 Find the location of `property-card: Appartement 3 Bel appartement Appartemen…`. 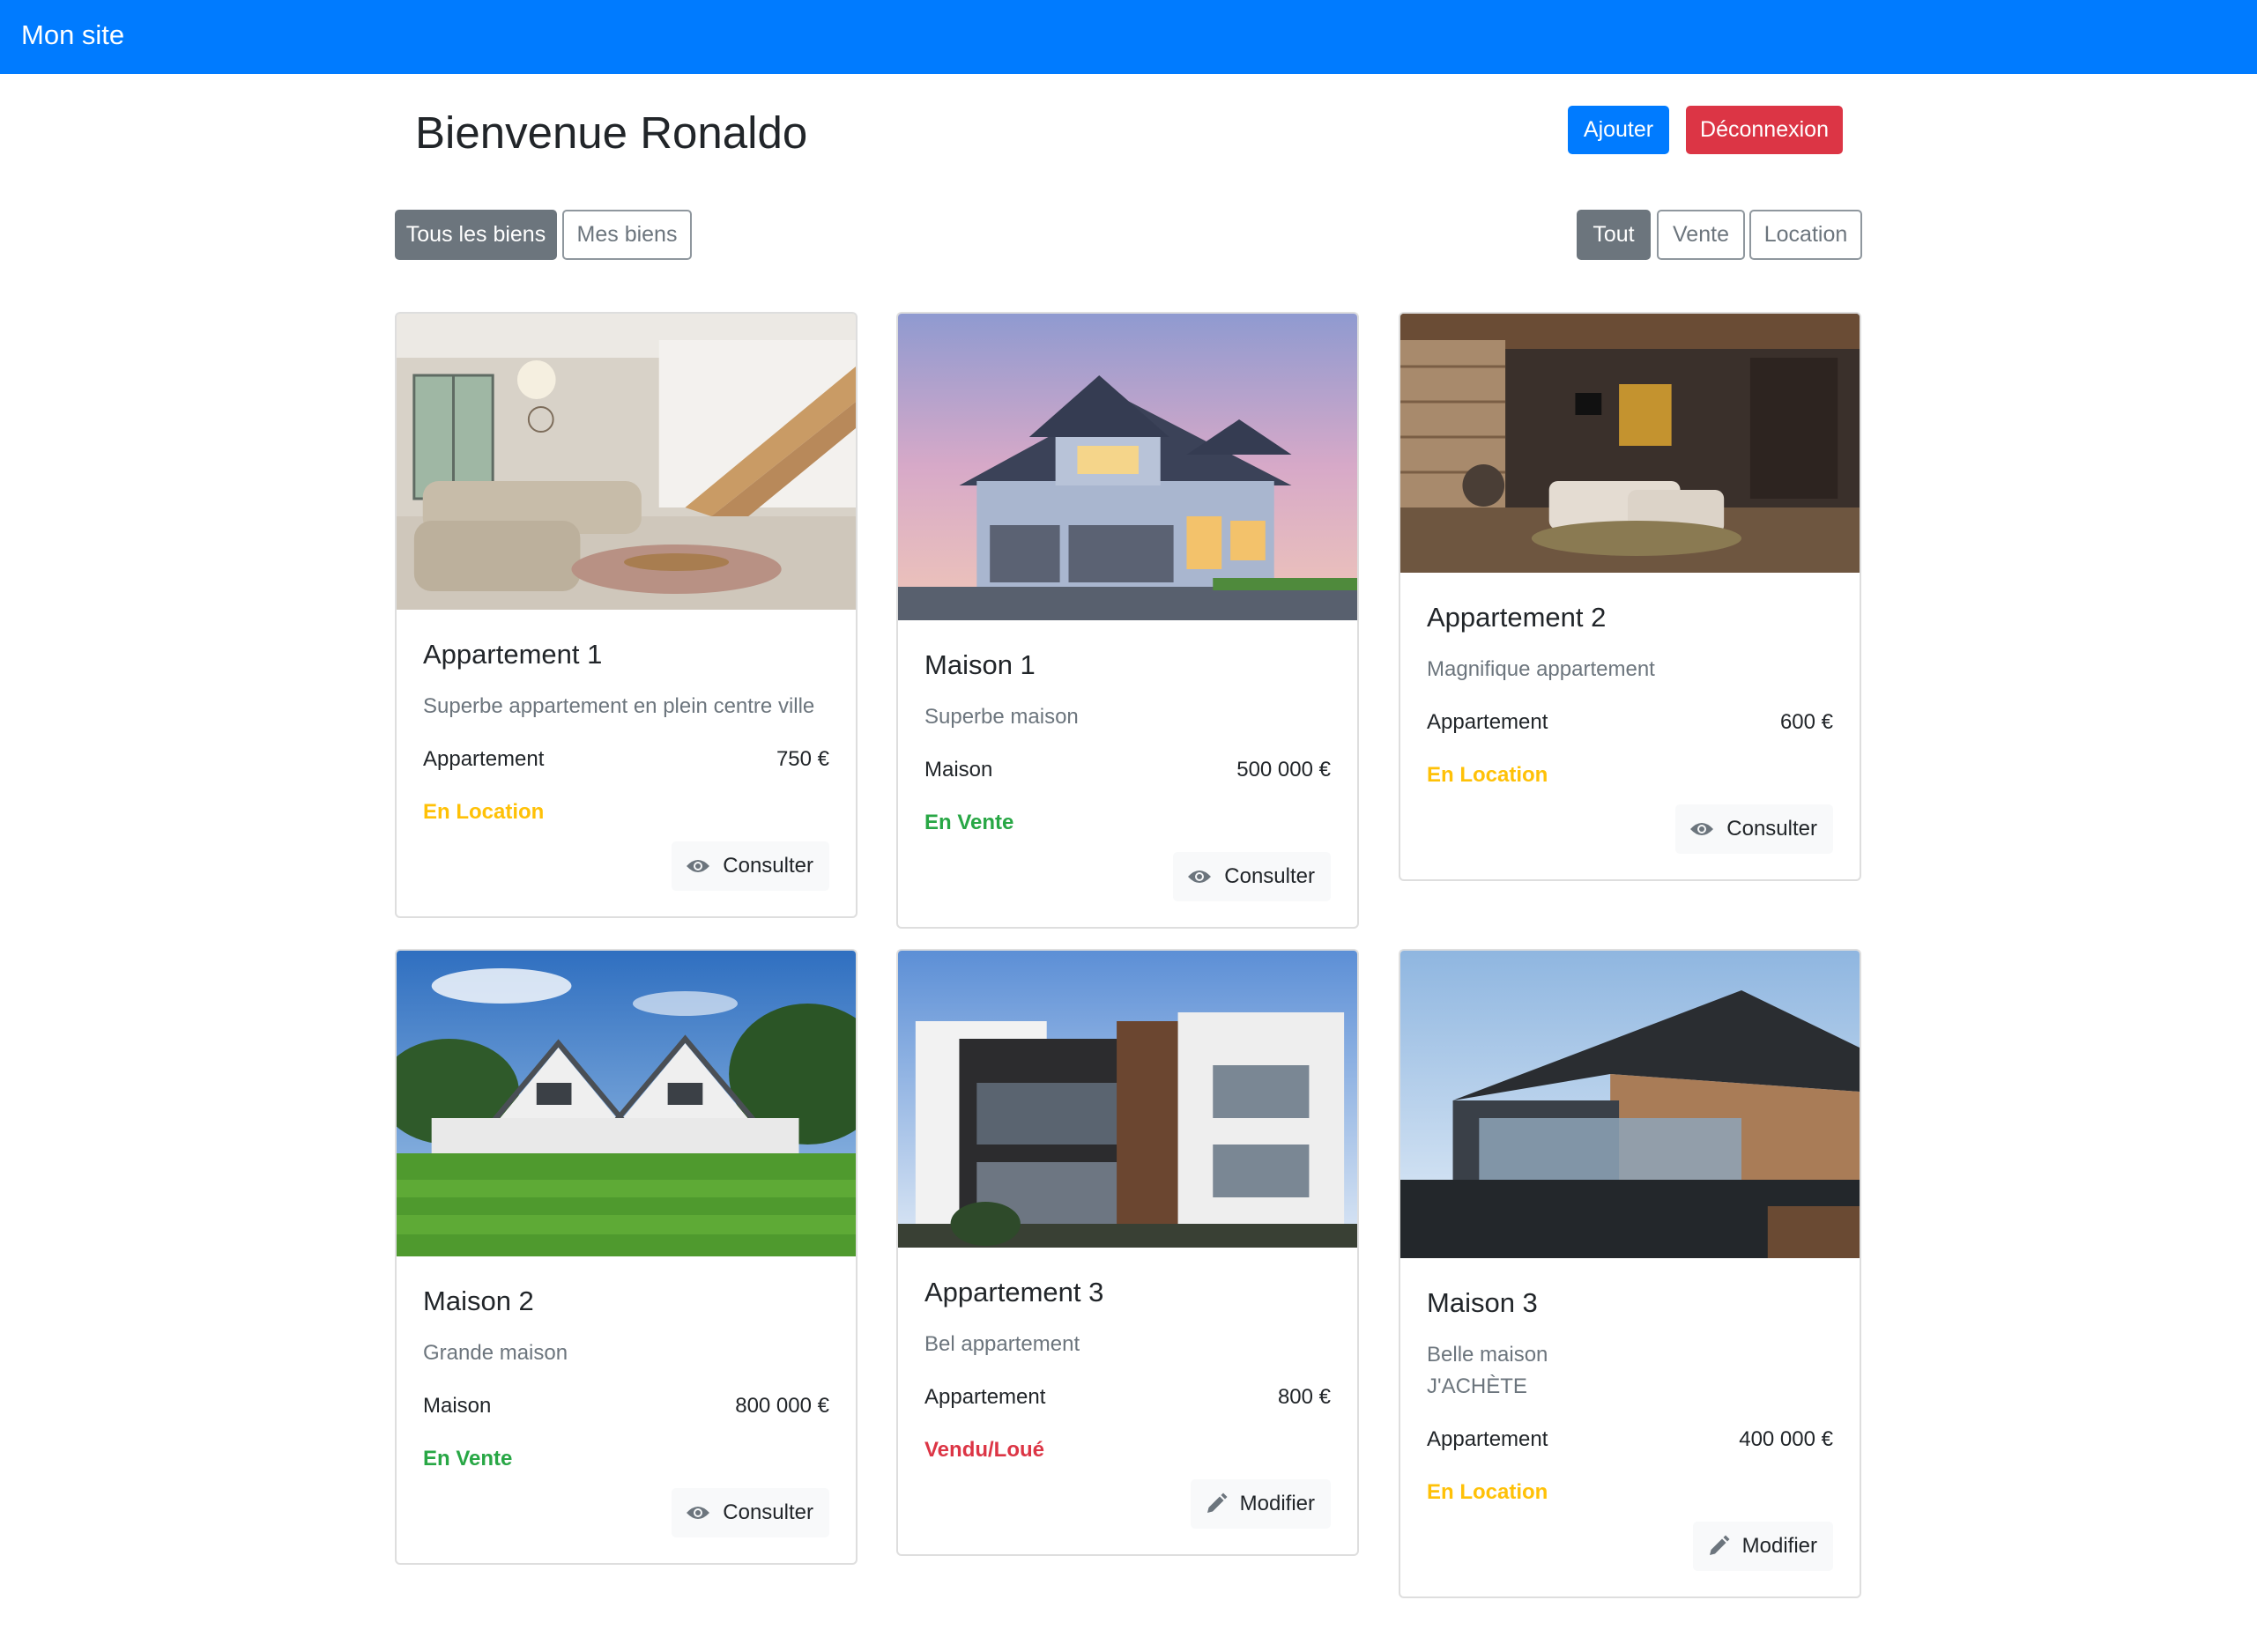

property-card: Appartement 3 Bel appartement Appartemen… is located at coordinates (1127, 1252).